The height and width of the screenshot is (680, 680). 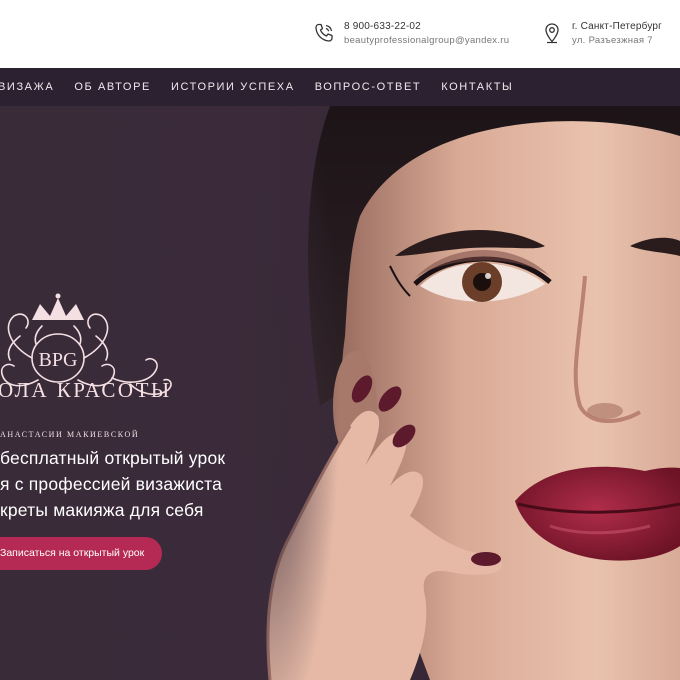 I want to click on address-contact: г. Санкт-Петербург ул. Разъезжная 7, so click(x=601, y=34).